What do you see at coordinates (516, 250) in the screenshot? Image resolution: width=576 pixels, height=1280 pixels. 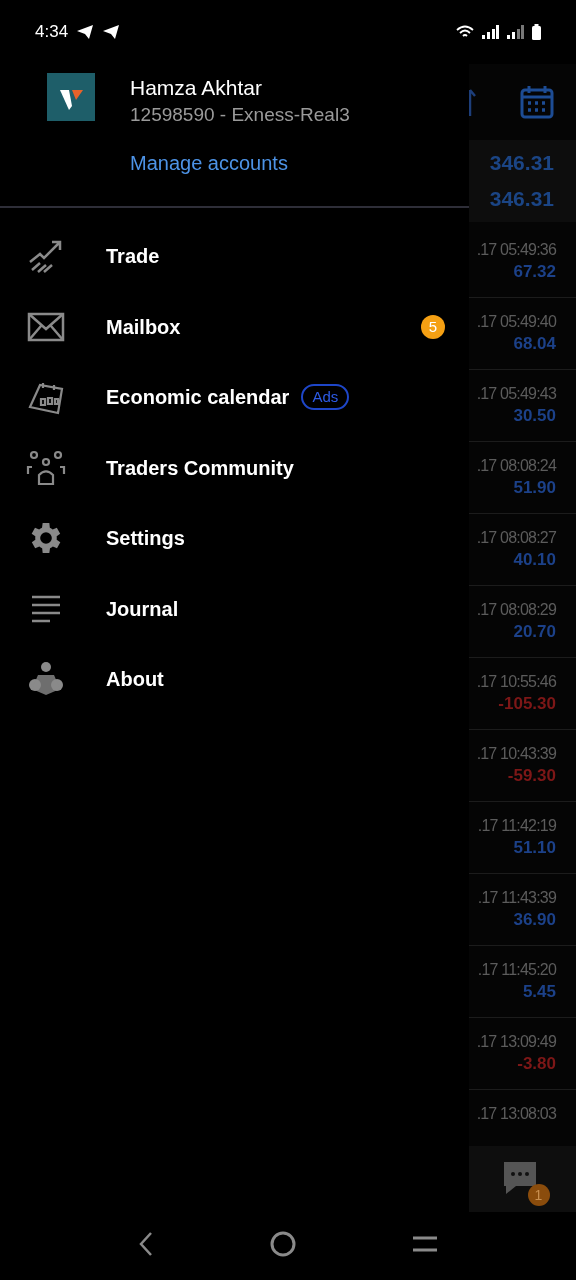 I see `trade-time: .17 05:49:36` at bounding box center [516, 250].